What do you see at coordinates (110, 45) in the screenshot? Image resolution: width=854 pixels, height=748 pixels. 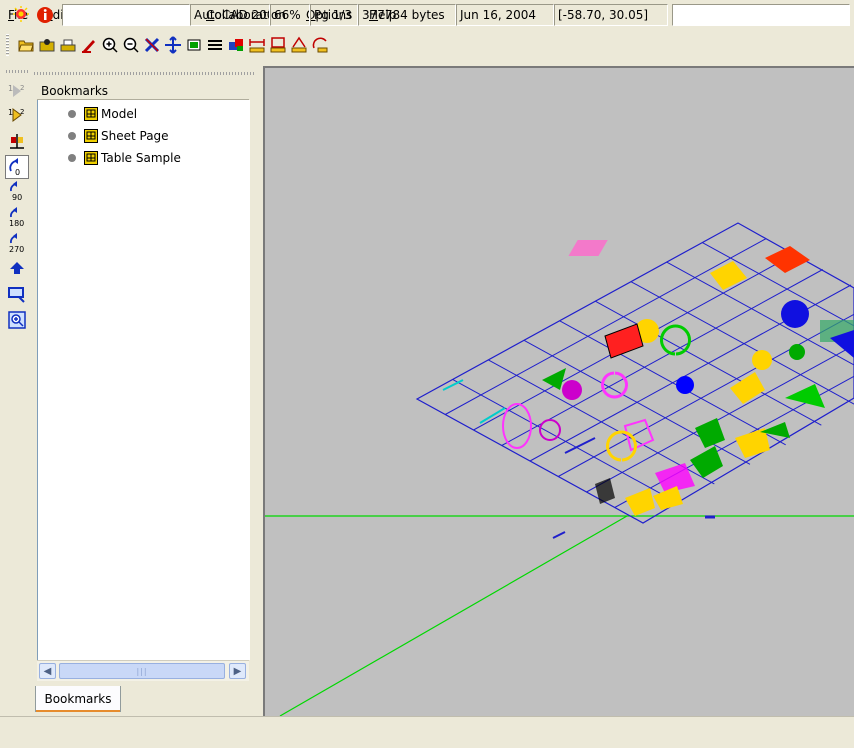 I see `zoom-in-icon` at bounding box center [110, 45].